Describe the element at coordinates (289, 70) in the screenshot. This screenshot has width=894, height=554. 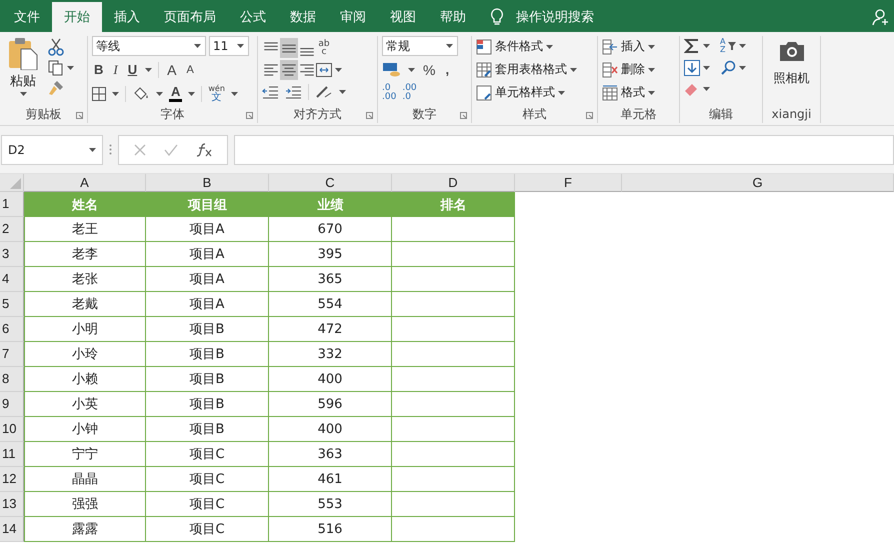
I see `align-center-icon` at that location.